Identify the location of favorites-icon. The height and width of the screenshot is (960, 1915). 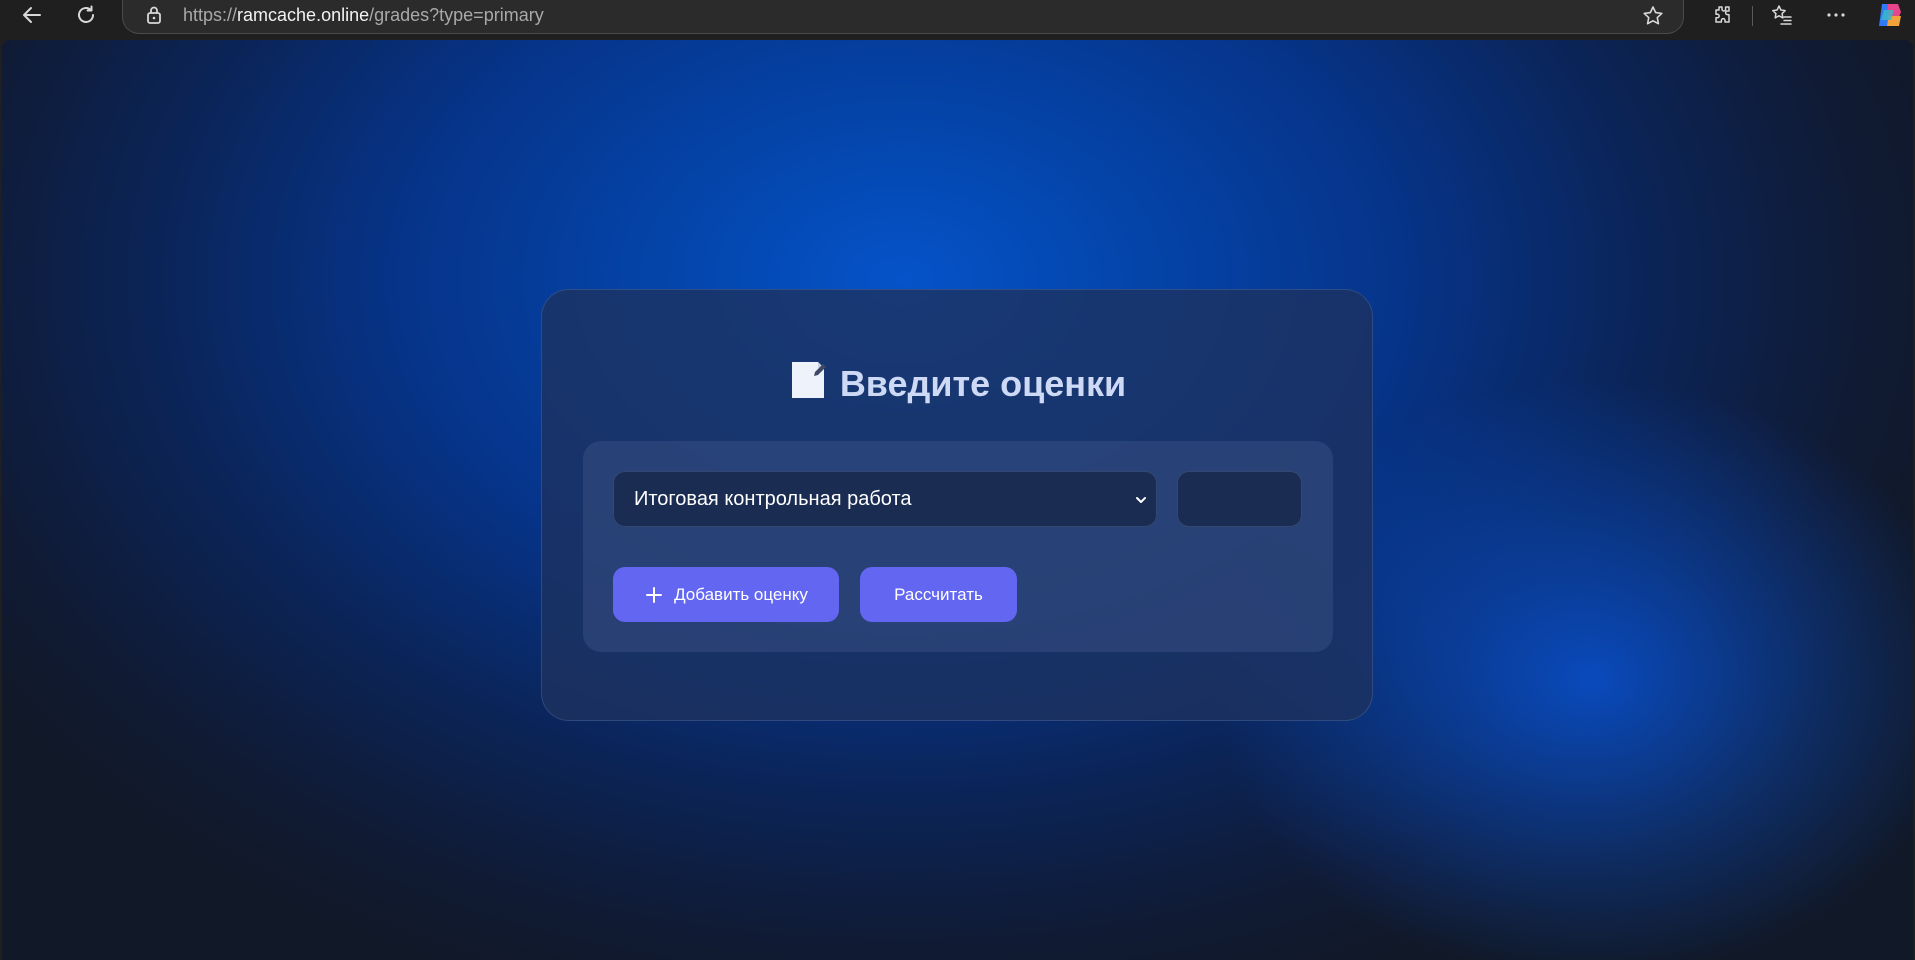
(1782, 15).